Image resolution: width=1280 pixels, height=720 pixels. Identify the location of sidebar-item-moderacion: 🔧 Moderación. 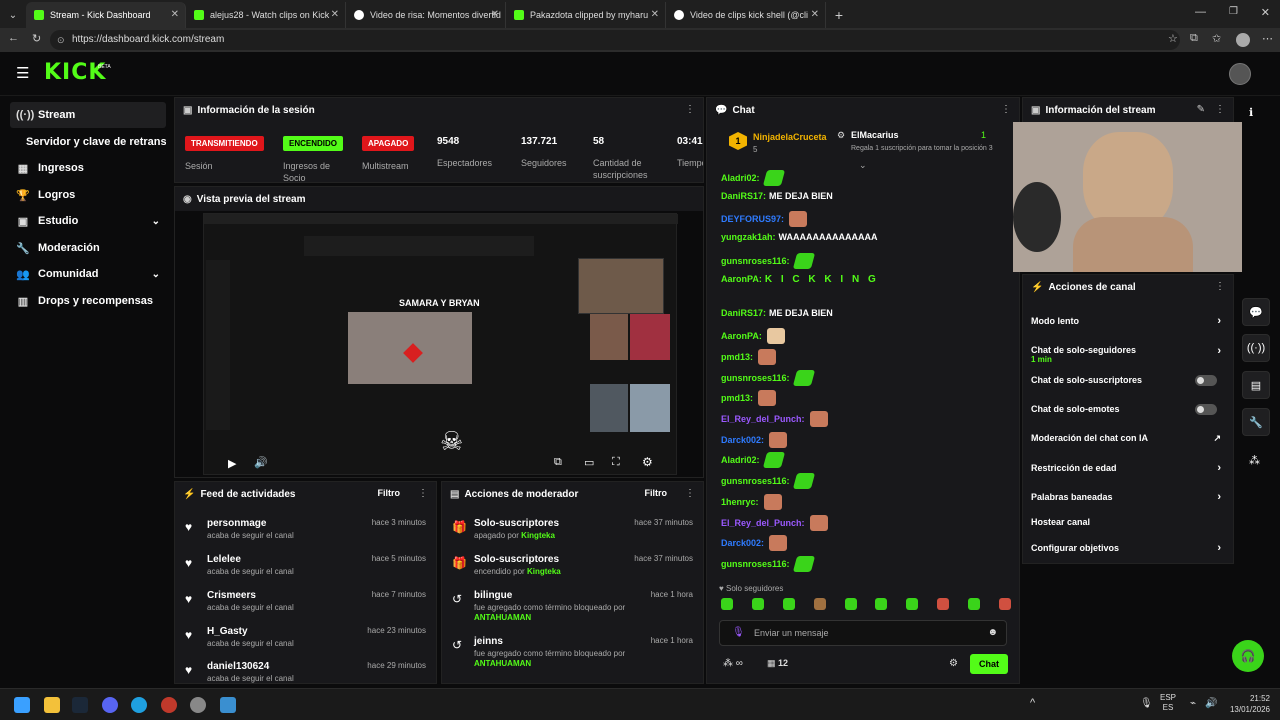
(88, 248).